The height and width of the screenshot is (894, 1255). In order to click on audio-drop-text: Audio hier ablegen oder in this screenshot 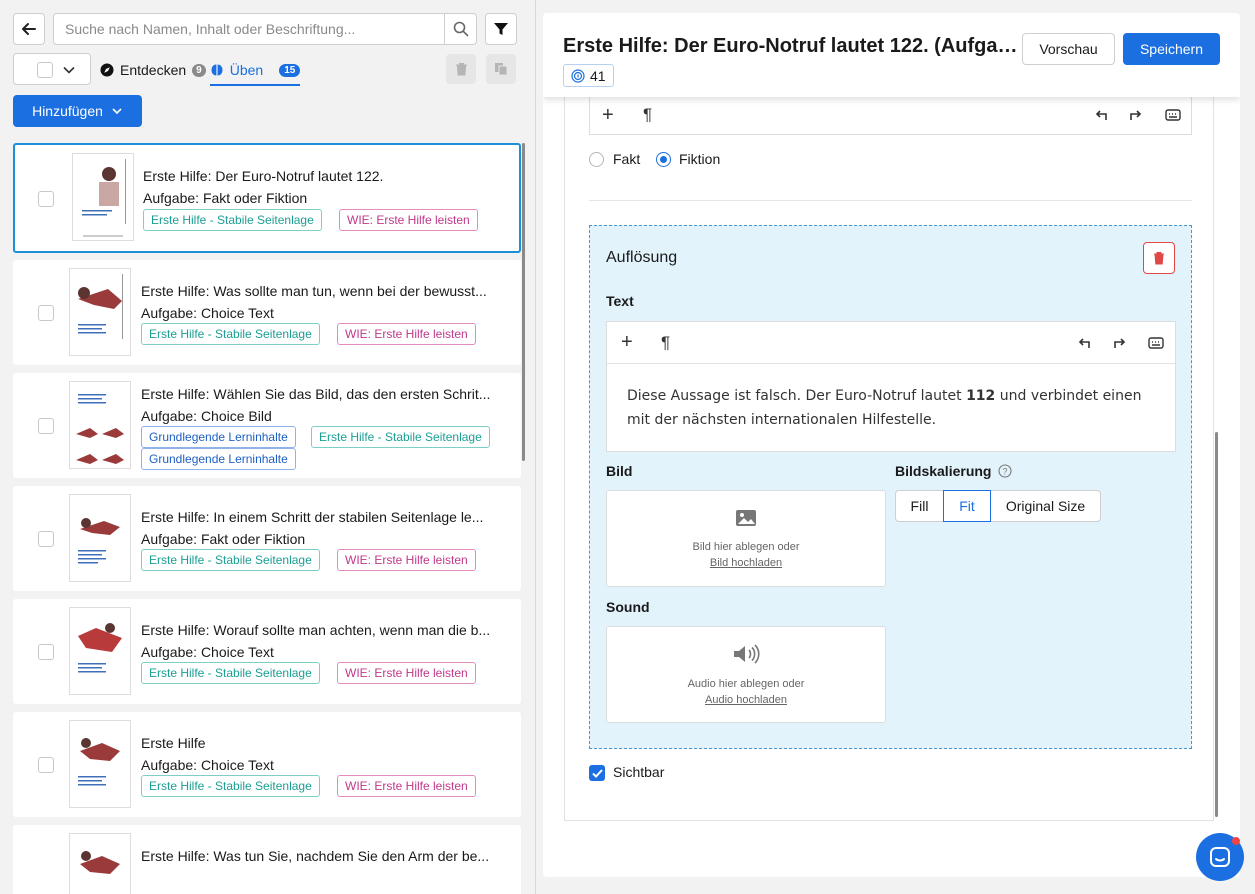, I will do `click(746, 683)`.